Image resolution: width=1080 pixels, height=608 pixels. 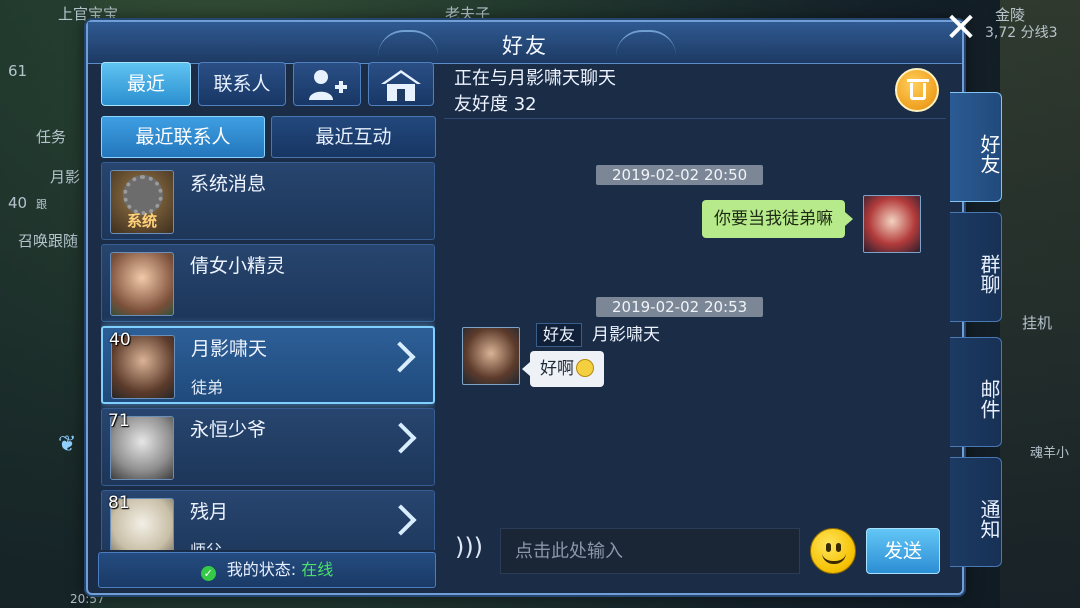 I want to click on sub-tabs: 最近联系人 最近互动, so click(x=268, y=137).